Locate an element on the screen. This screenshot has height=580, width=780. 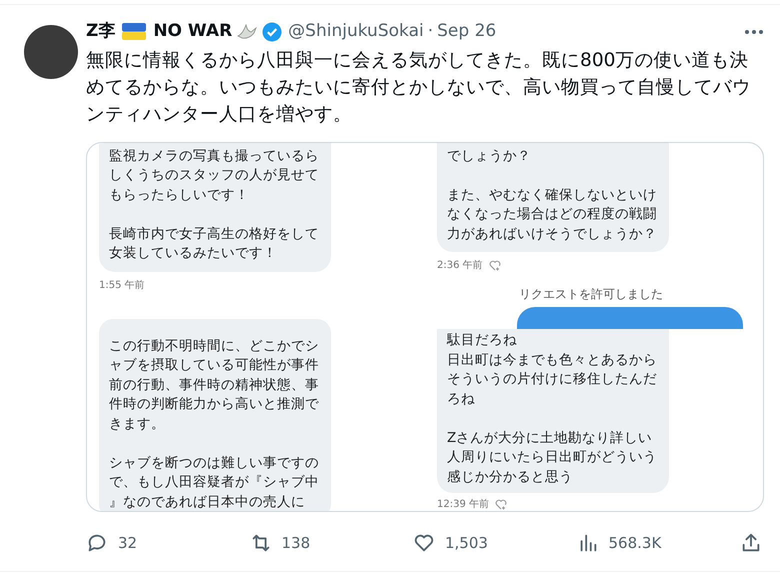
heart-icon is located at coordinates (424, 543).